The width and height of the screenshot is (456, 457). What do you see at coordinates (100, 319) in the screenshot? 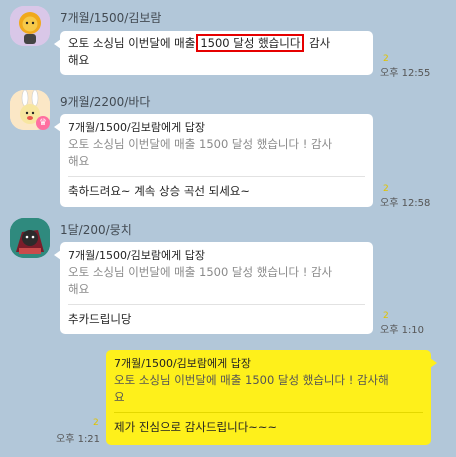
I see `message-text: 추카드립니당` at bounding box center [100, 319].